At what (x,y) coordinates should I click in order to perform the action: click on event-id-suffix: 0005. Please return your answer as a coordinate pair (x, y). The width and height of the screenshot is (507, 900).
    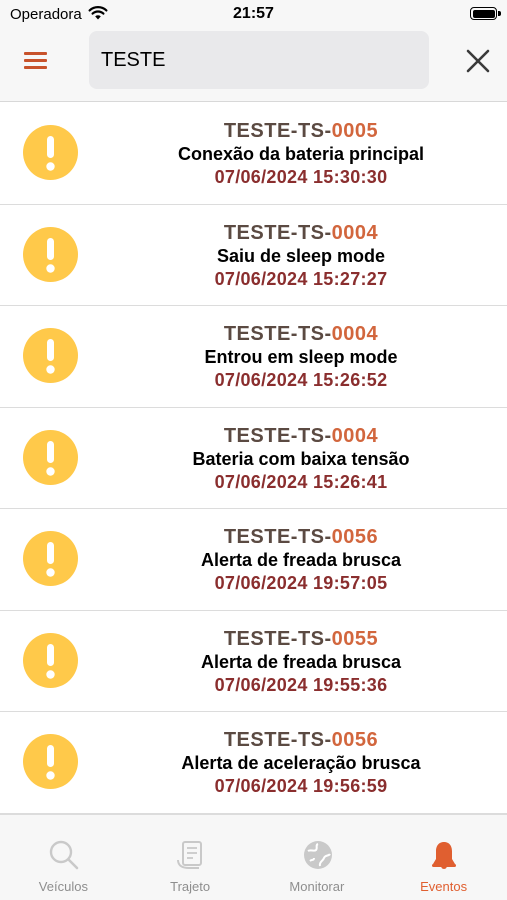
    Looking at the image, I should click on (355, 131).